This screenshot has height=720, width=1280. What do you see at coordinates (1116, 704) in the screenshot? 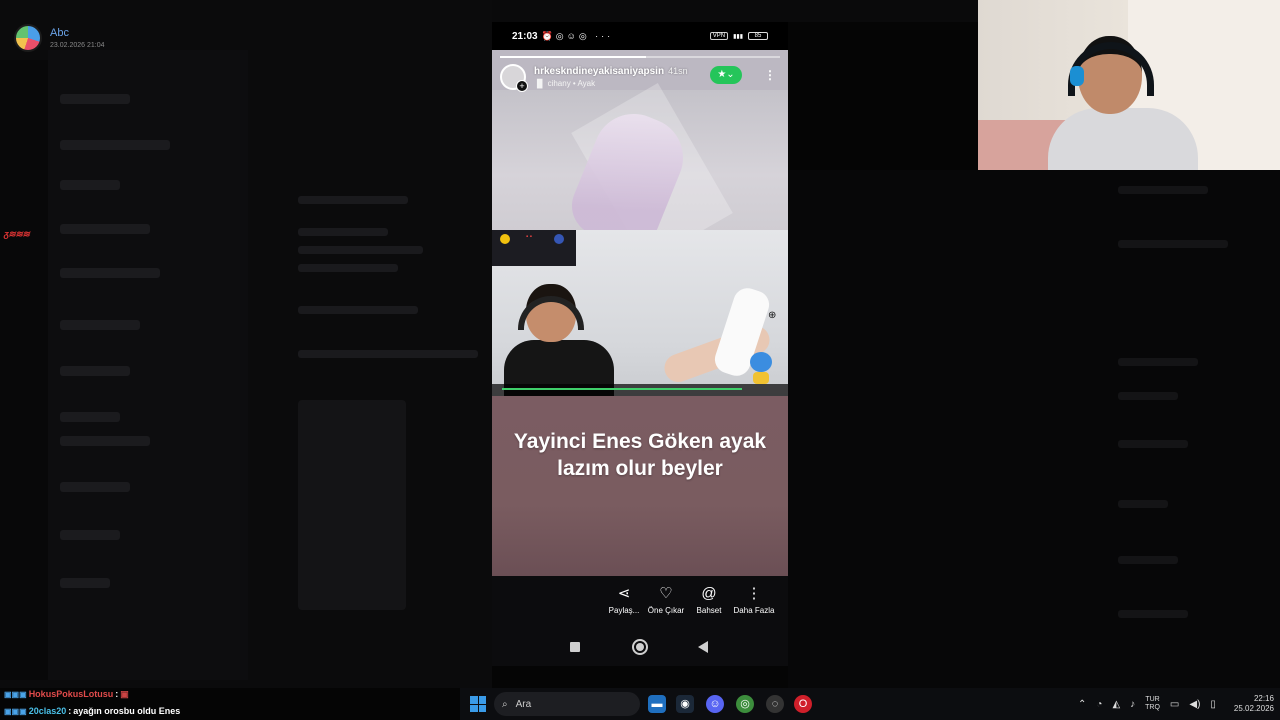
I see `network-icon: ◭` at bounding box center [1116, 704].